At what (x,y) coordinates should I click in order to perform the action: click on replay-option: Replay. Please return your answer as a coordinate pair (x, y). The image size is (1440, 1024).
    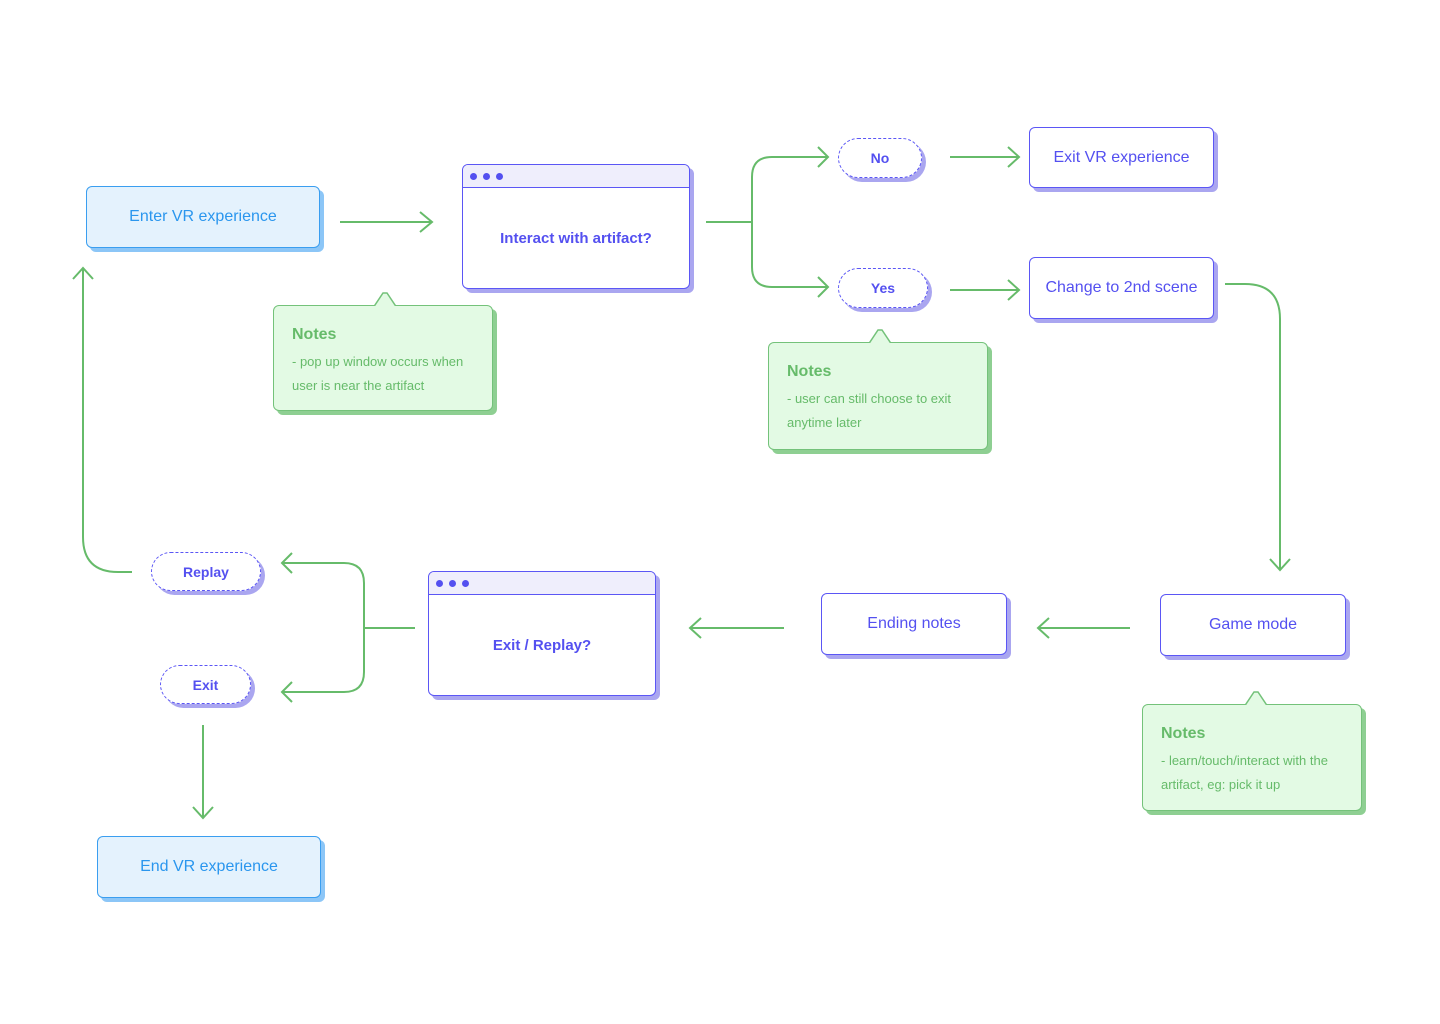
    Looking at the image, I should click on (206, 571).